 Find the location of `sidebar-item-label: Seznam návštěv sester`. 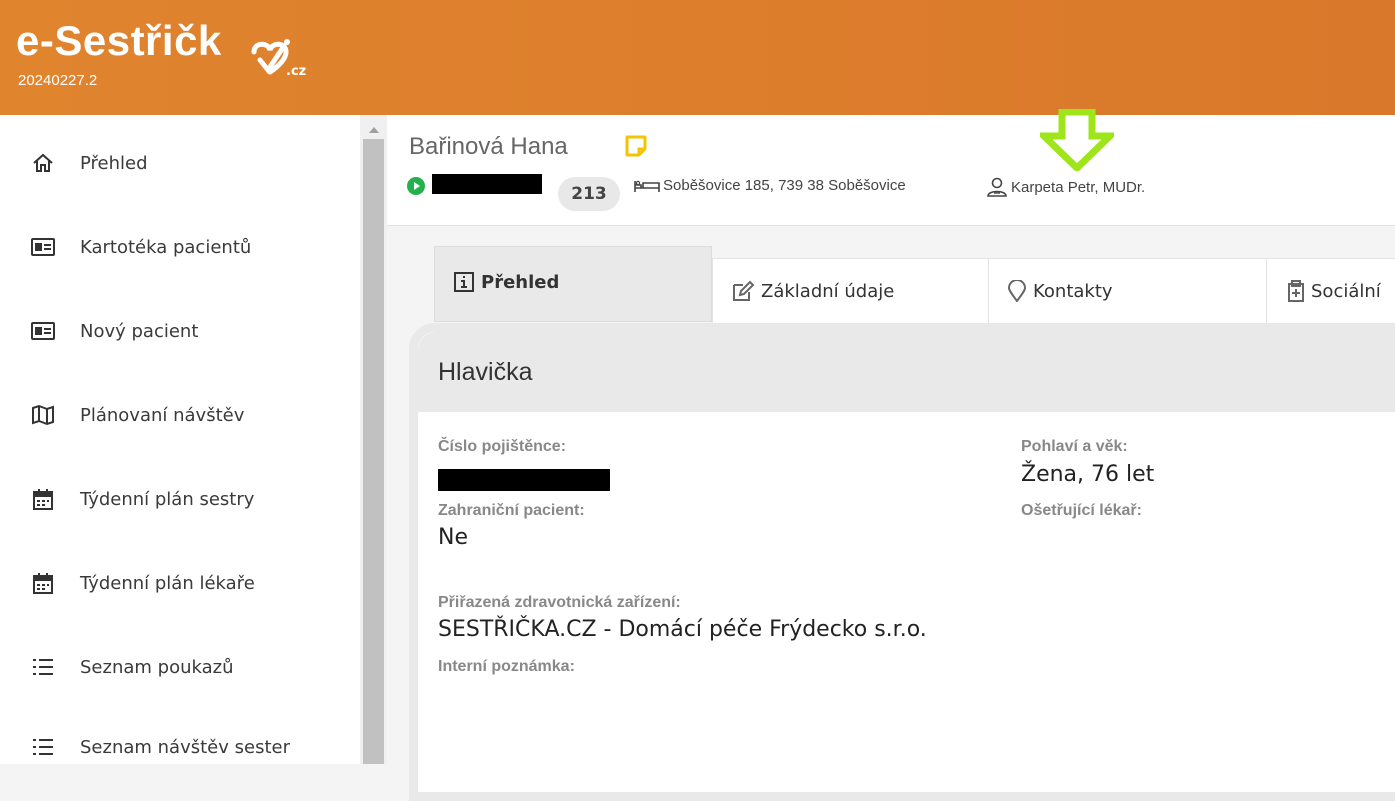

sidebar-item-label: Seznam návštěv sester is located at coordinates (185, 747).